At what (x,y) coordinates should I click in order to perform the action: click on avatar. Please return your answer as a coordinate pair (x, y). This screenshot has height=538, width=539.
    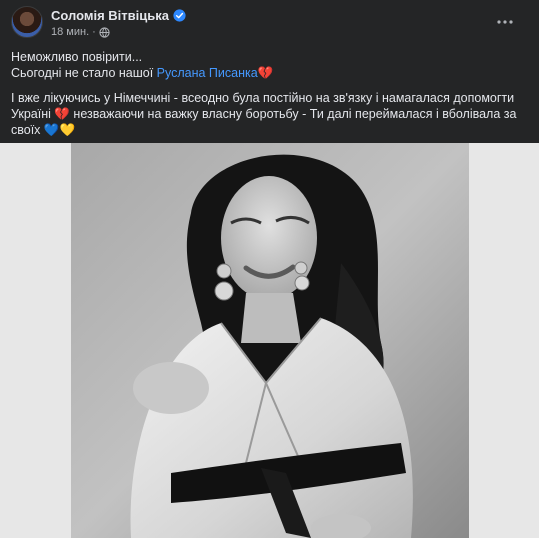
    Looking at the image, I should click on (27, 22).